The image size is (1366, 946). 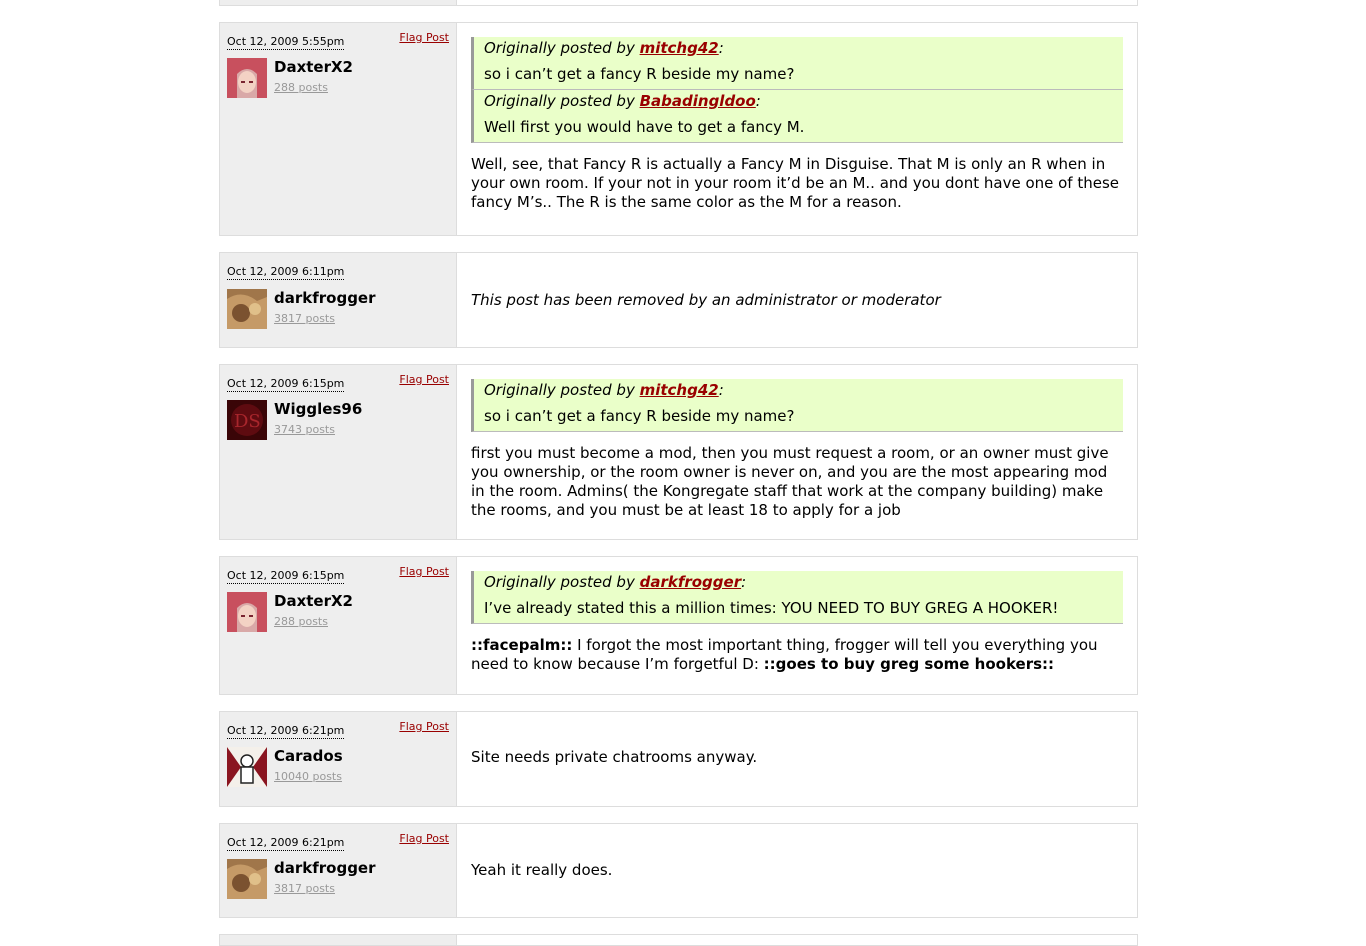 I want to click on post-text: Site needs private chatrooms anyway., so click(x=614, y=757).